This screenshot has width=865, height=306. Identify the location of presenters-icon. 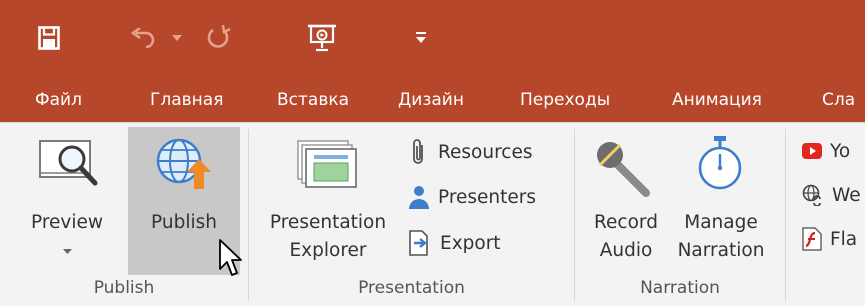
(419, 197).